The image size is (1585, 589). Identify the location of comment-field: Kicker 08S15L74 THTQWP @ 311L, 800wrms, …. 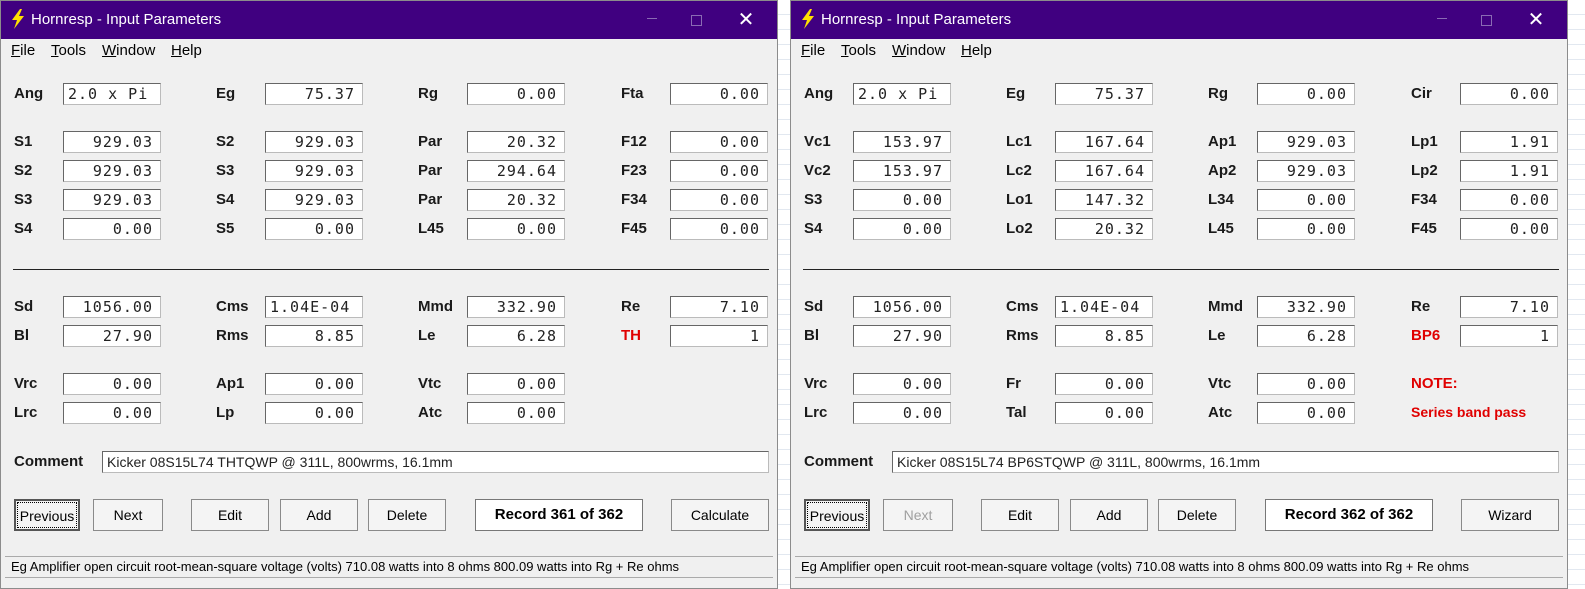
(435, 462).